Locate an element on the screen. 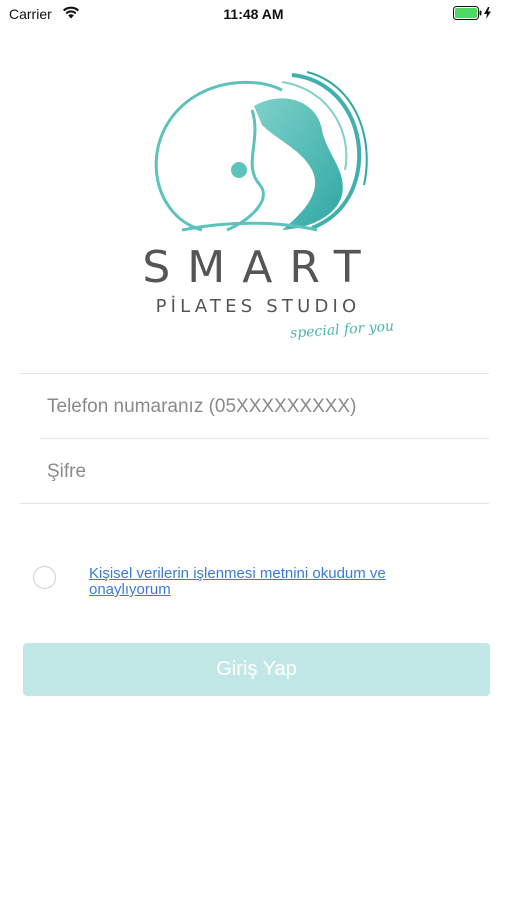 This screenshot has height=900, width=507. status-time: 11:48 AM is located at coordinates (253, 14).